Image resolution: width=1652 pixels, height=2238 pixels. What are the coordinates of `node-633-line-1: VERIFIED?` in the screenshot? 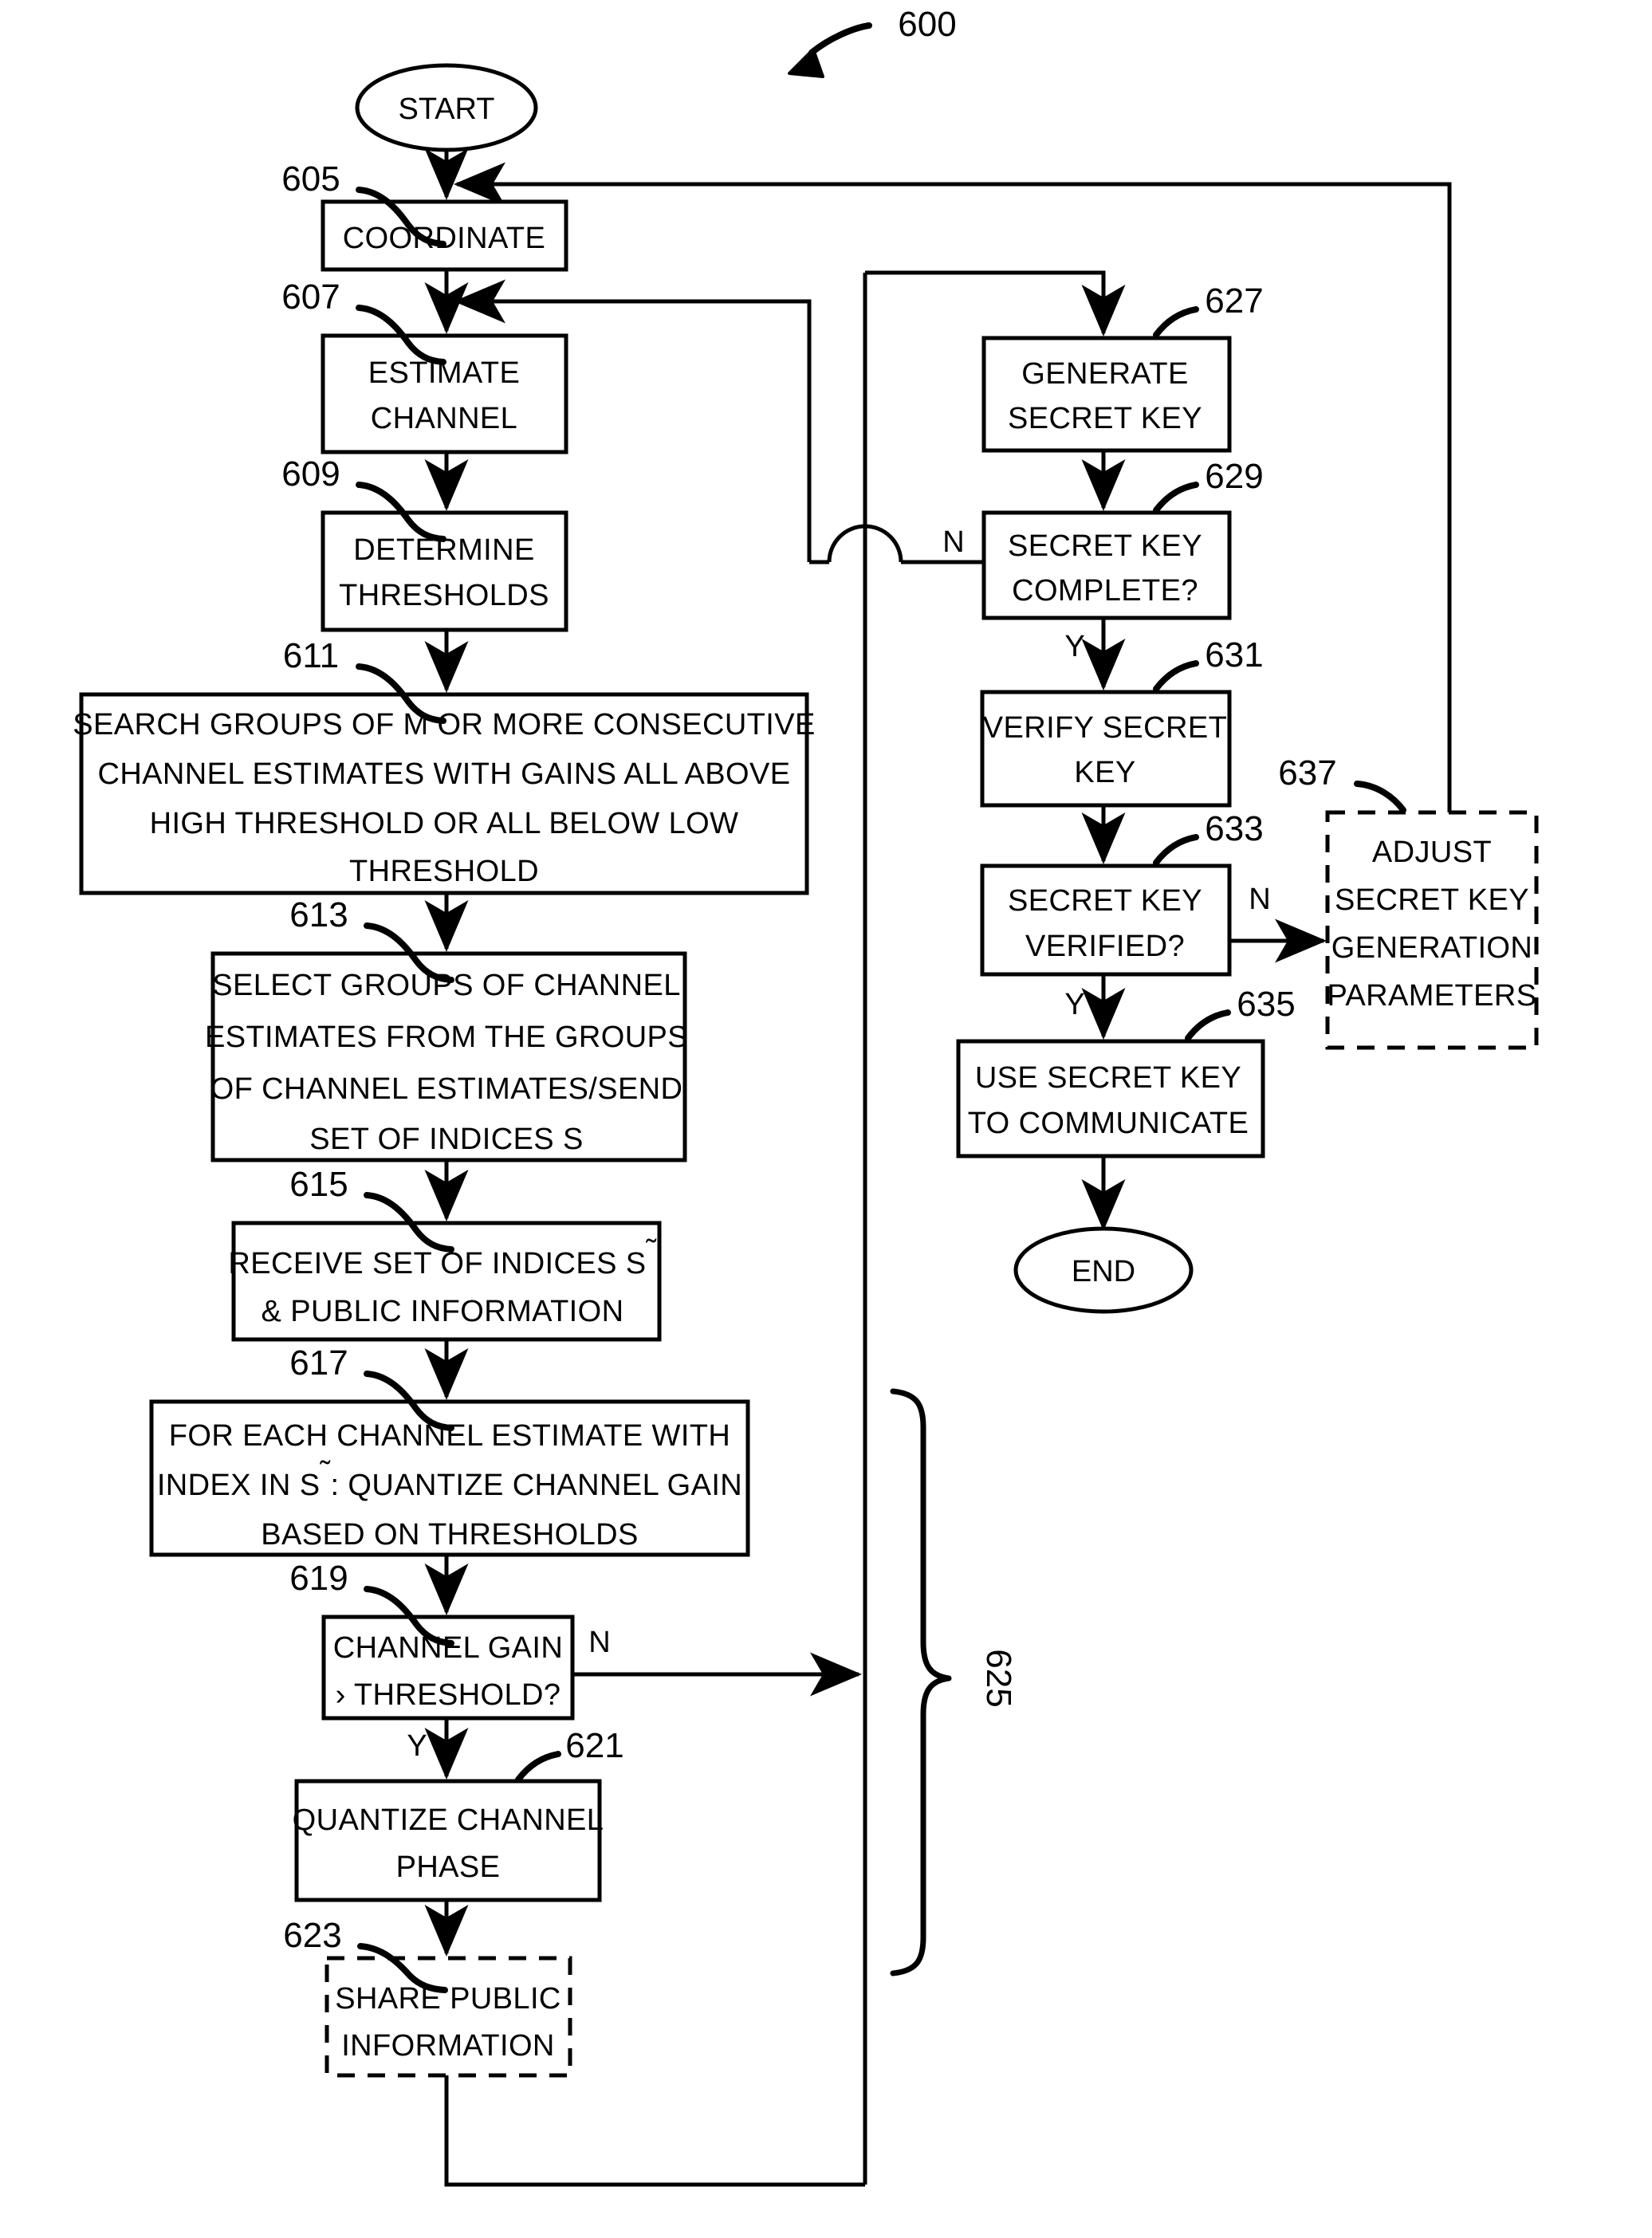 It's located at (1105, 946).